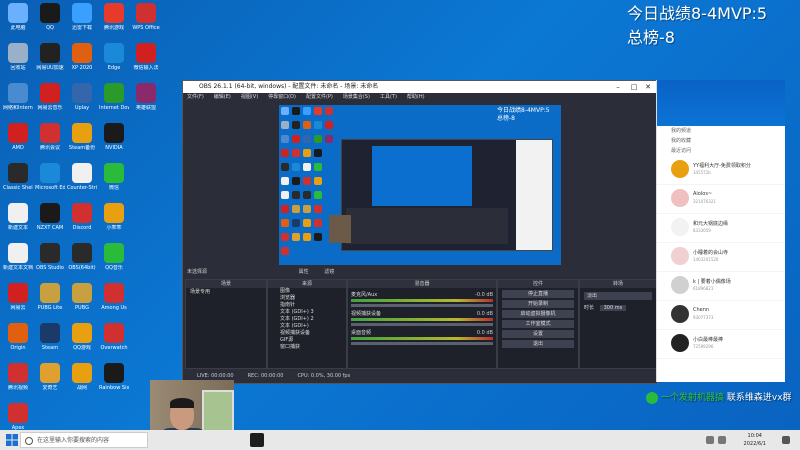  I want to click on qq-contact: k | 要着小偶像场 61896821, so click(721, 286).